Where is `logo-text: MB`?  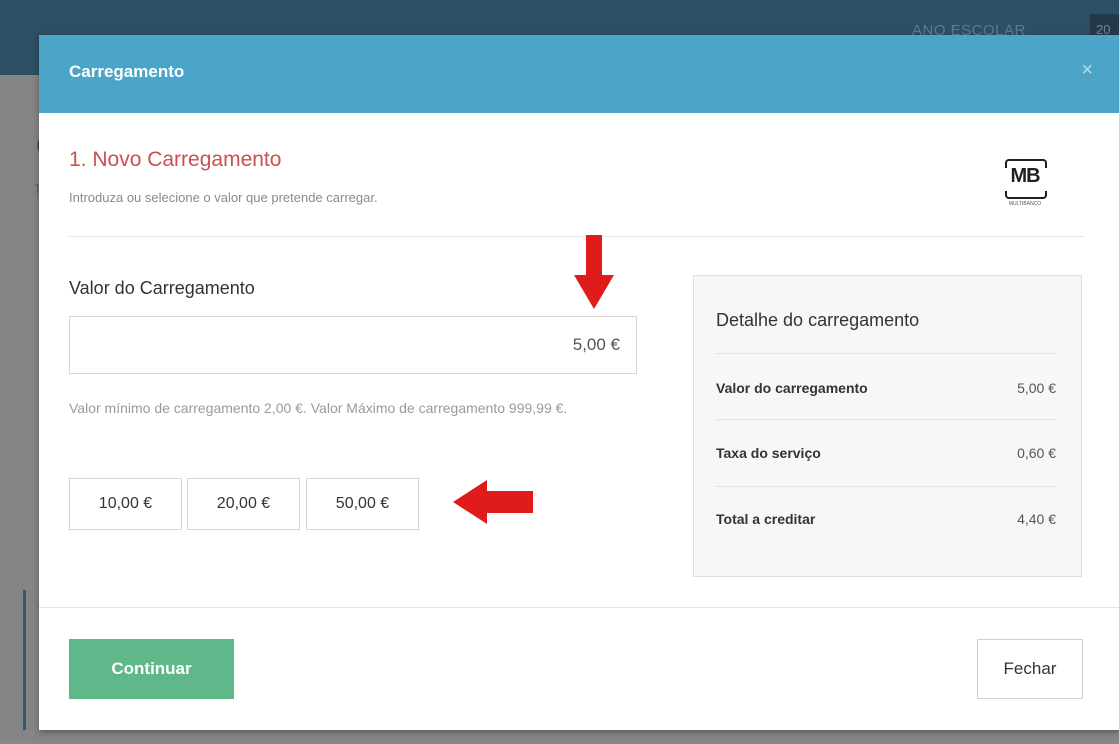
logo-text: MB is located at coordinates (1025, 176).